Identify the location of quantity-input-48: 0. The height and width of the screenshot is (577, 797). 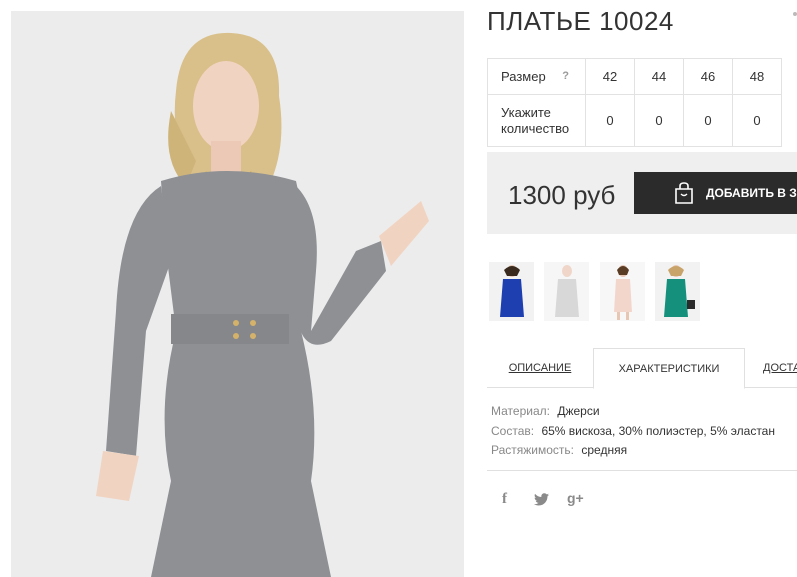
(757, 120).